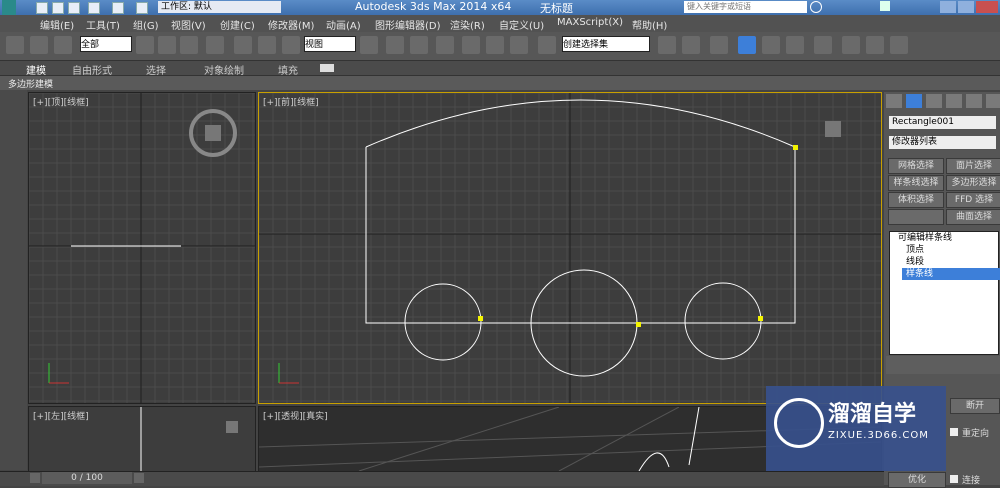 This screenshot has height=488, width=1000. What do you see at coordinates (951, 262) in the screenshot?
I see `stack-subobject-item: 线段` at bounding box center [951, 262].